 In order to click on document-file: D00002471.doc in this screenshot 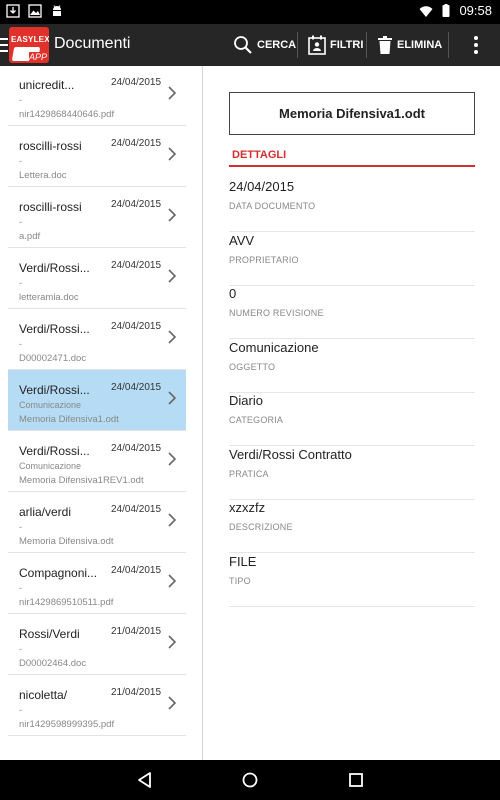, I will do `click(53, 358)`.